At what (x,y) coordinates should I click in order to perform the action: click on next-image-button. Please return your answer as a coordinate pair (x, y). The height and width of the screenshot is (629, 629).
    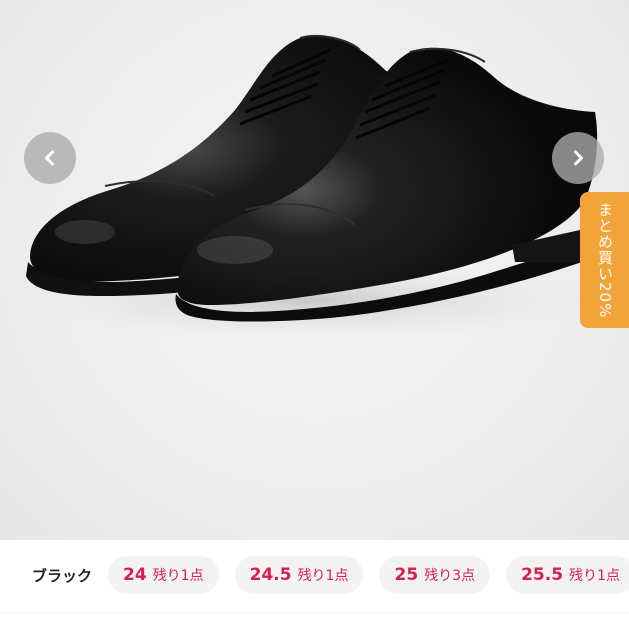
    Looking at the image, I should click on (578, 158).